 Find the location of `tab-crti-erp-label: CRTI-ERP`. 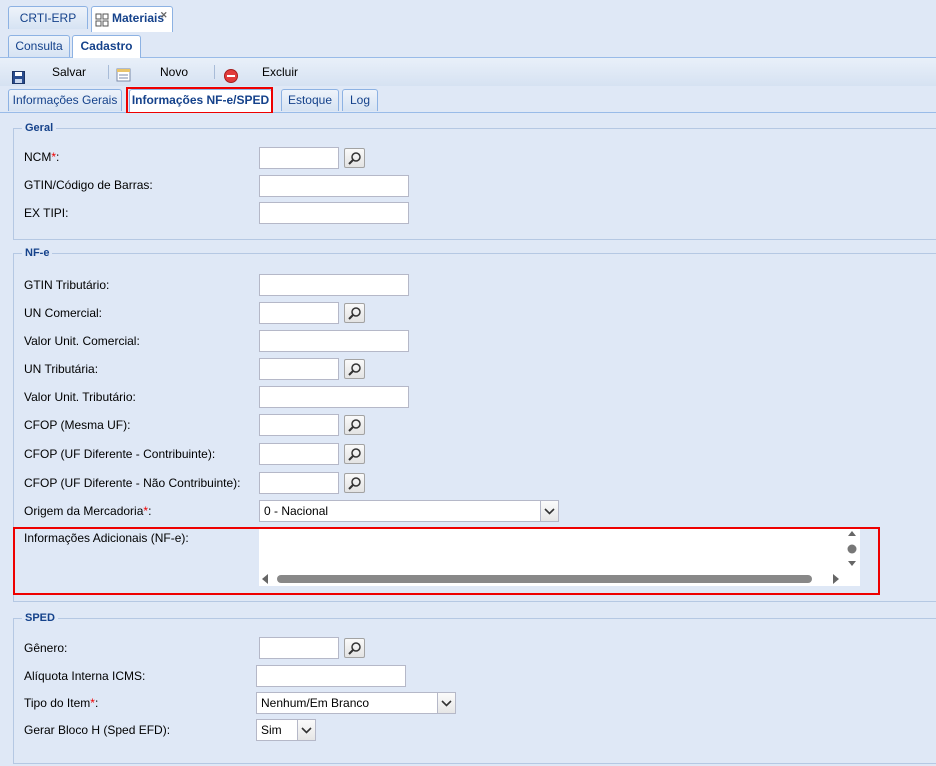

tab-crti-erp-label: CRTI-ERP is located at coordinates (48, 18).